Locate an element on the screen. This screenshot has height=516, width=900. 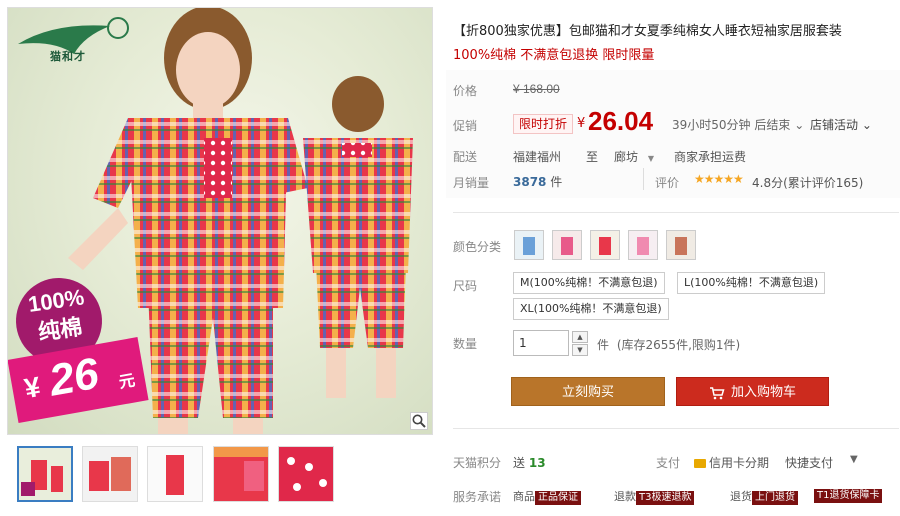
original-price: ¥ 168.00 is located at coordinates (536, 89).